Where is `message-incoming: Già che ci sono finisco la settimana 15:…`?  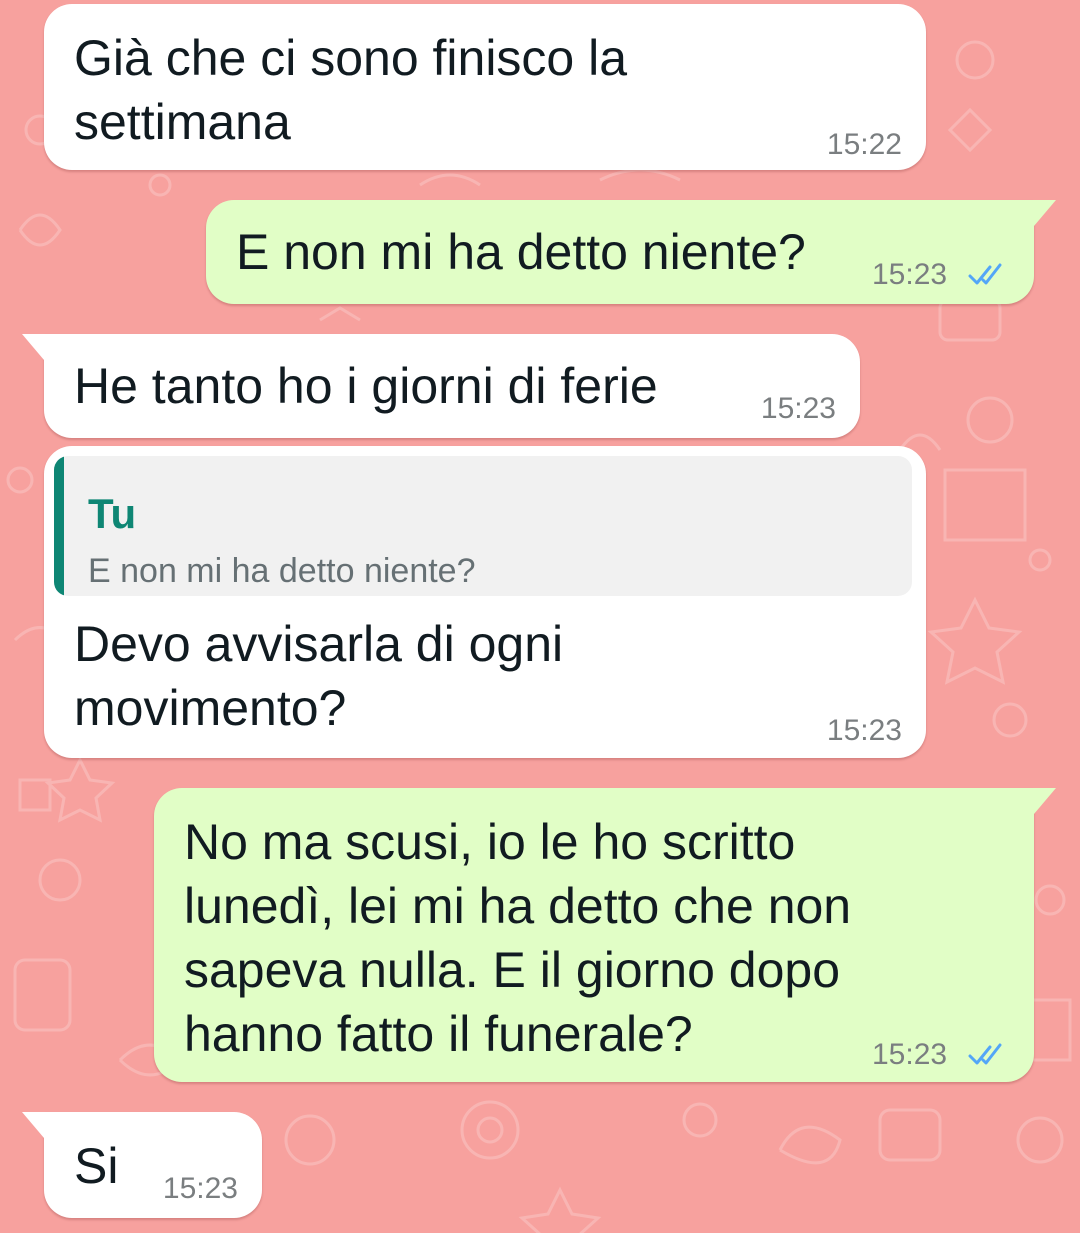
message-incoming: Già che ci sono finisco la settimana 15:… is located at coordinates (485, 87).